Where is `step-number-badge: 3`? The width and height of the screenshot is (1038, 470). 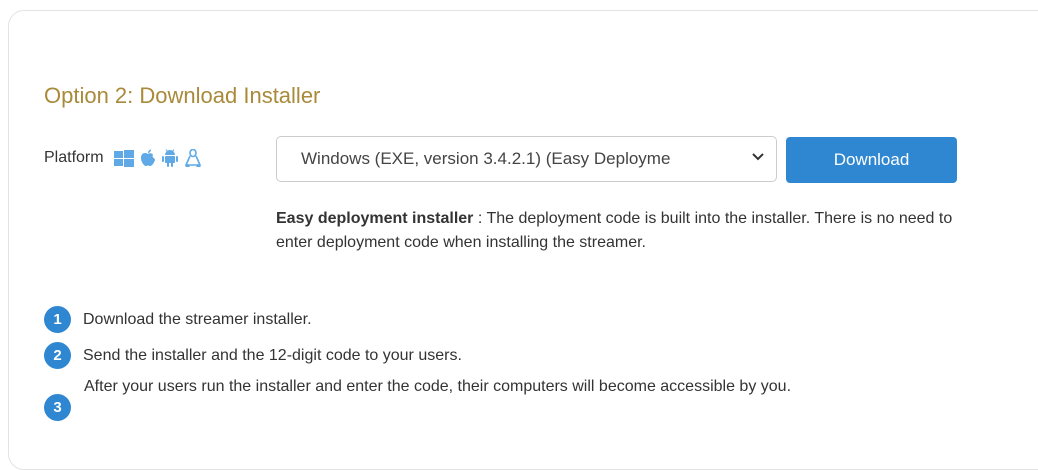
step-number-badge: 3 is located at coordinates (57, 407).